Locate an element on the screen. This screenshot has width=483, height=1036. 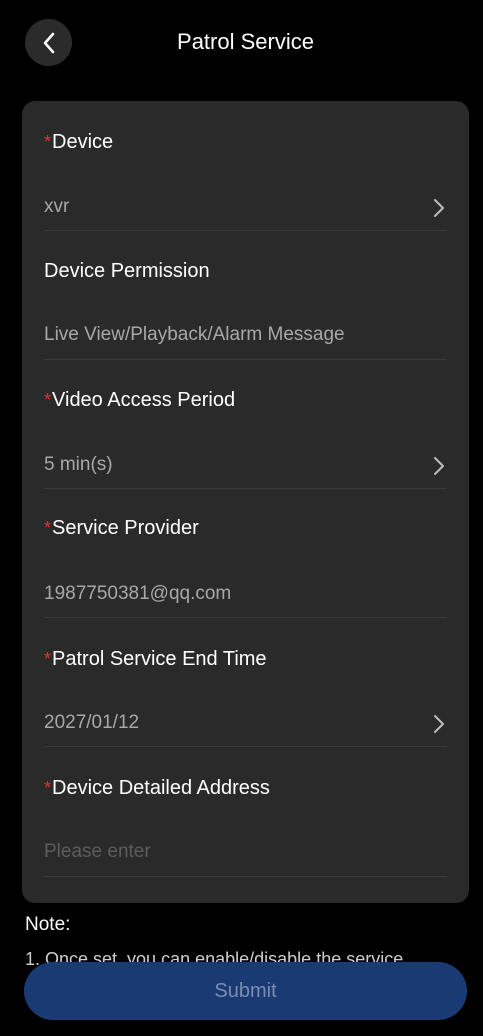
service-provider-value: 1987750381@qq.com is located at coordinates (138, 593).